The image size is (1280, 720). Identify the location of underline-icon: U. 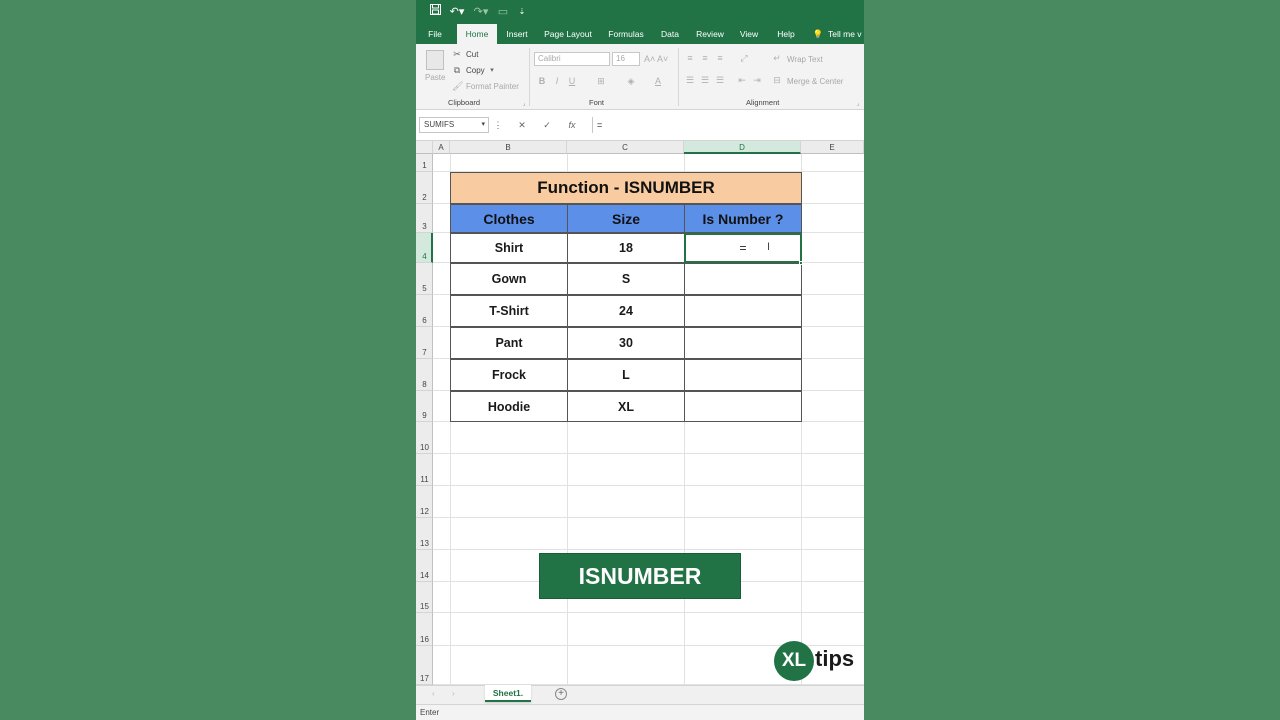
(572, 81).